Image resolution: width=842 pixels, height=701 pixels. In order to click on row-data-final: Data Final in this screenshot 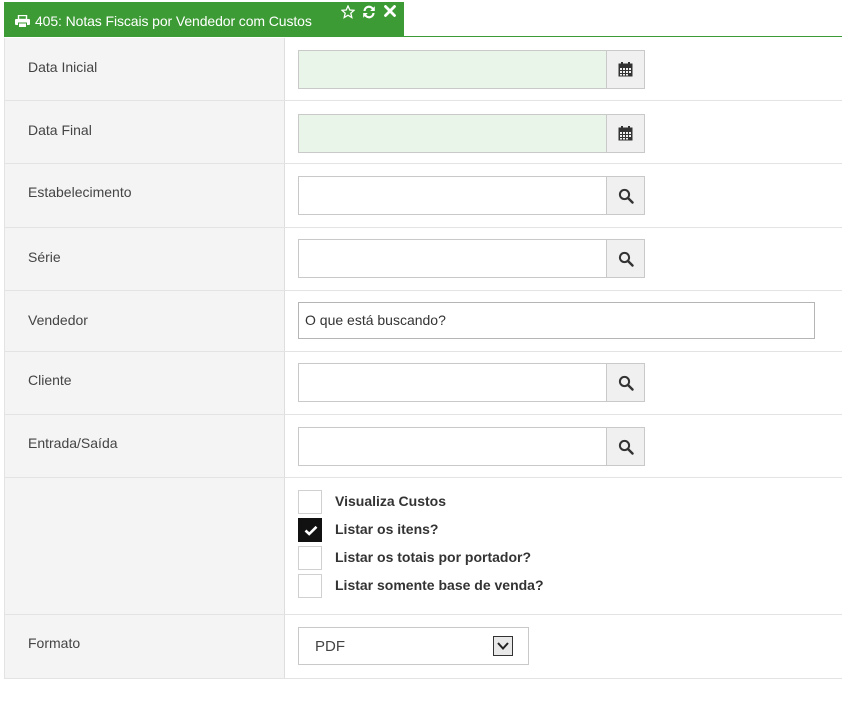, I will do `click(423, 132)`.